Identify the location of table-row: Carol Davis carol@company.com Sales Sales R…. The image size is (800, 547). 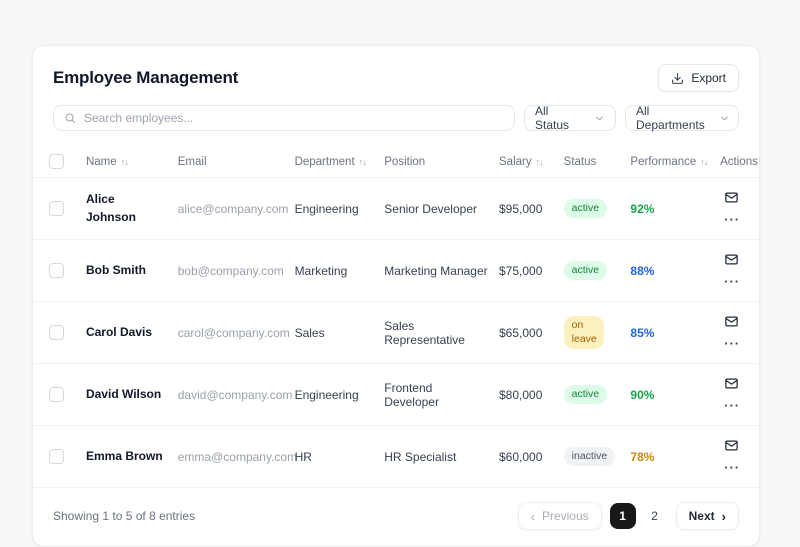
(396, 332).